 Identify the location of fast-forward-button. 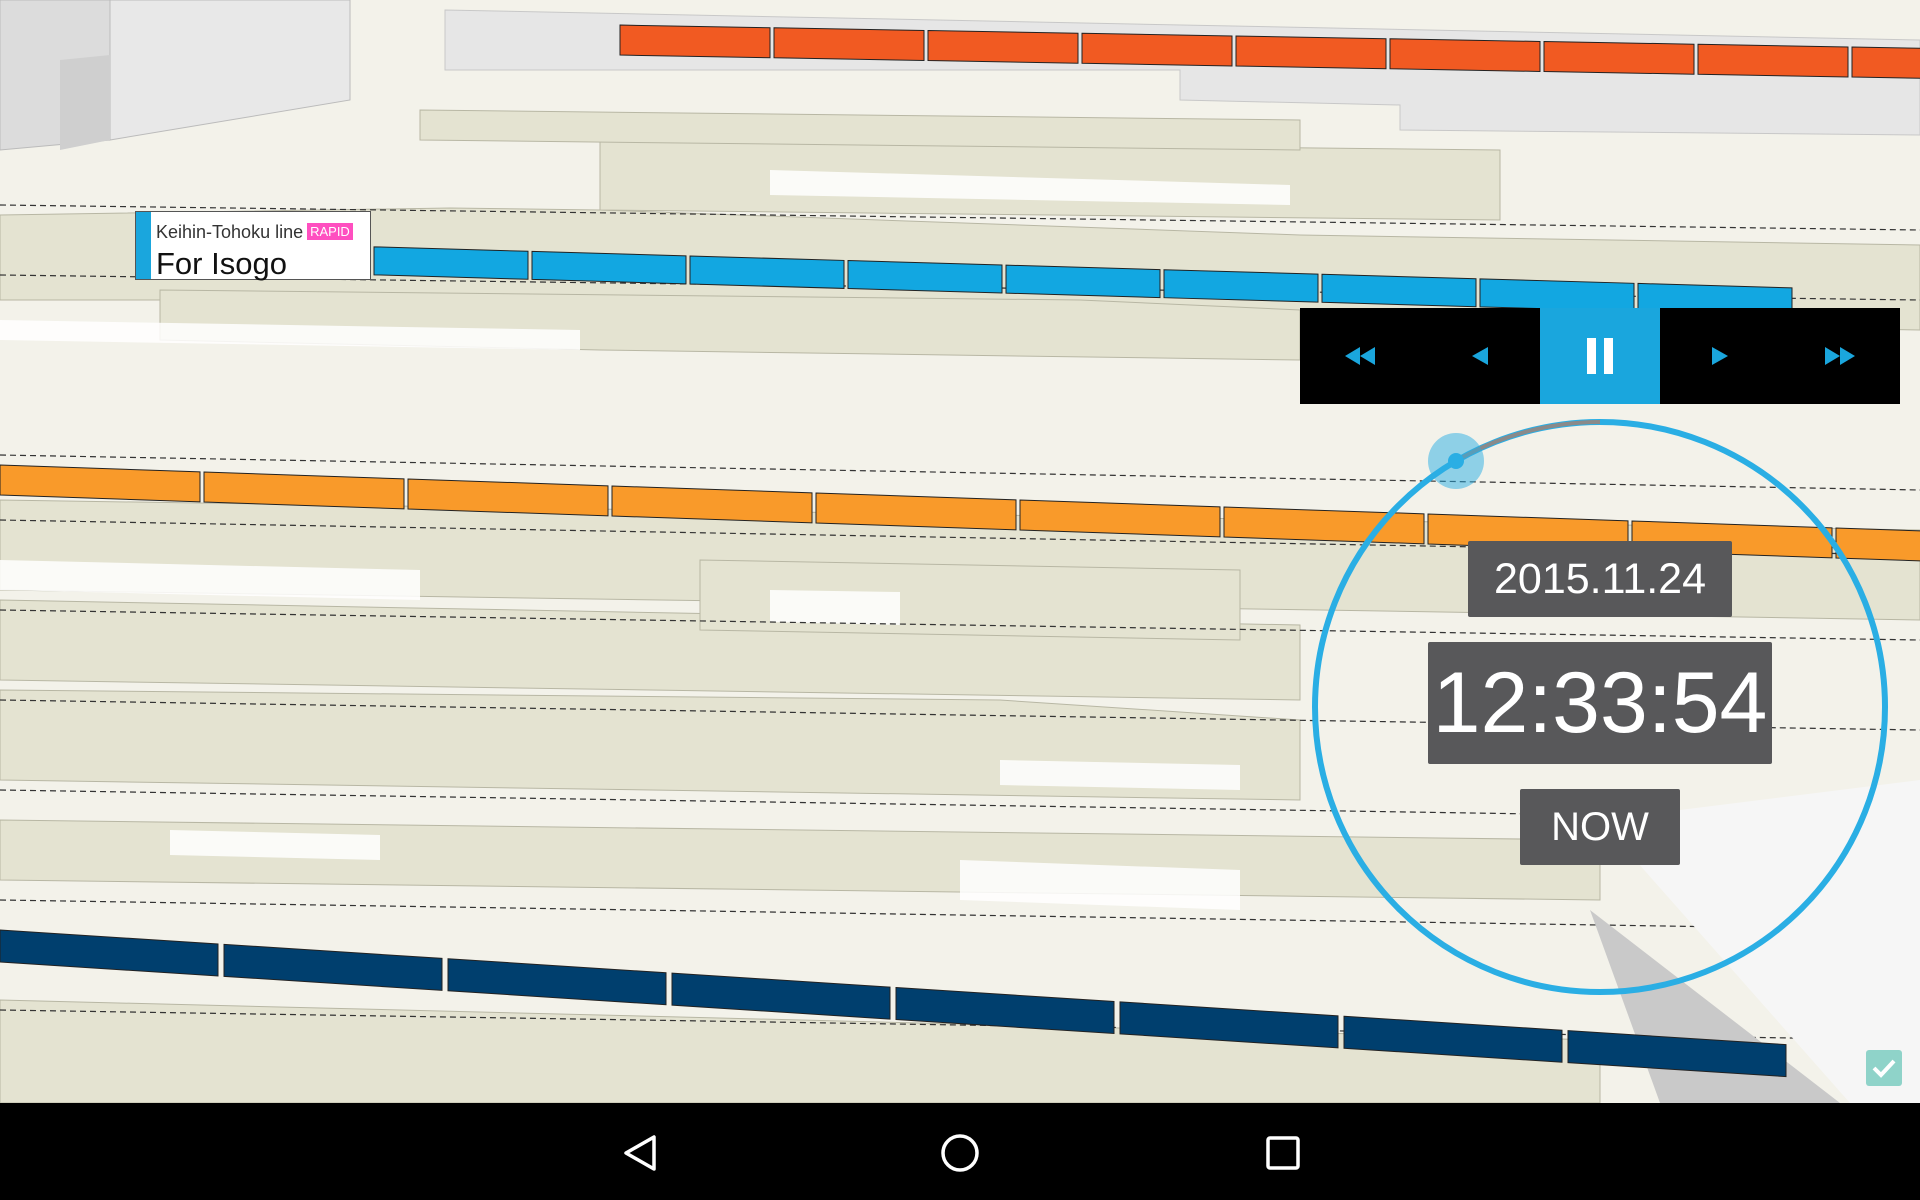
(1840, 356).